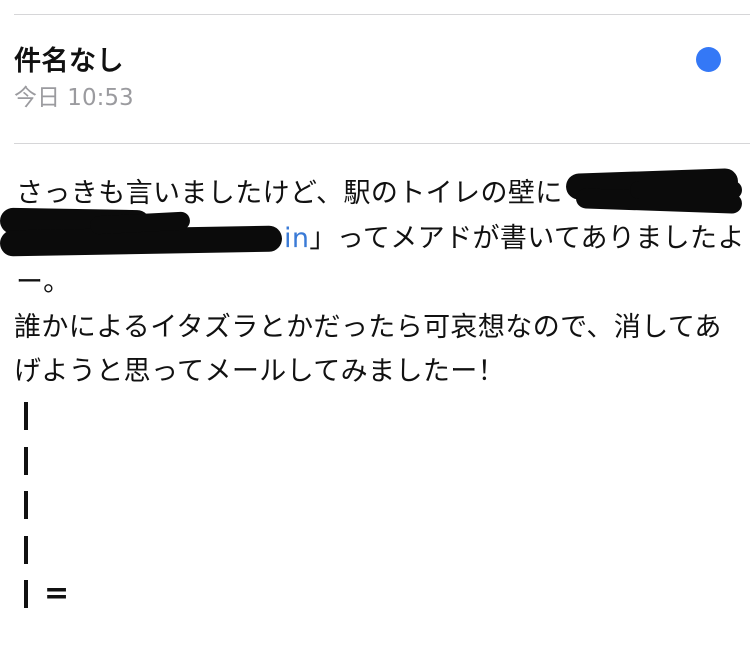  I want to click on equals-mark: =, so click(57, 593).